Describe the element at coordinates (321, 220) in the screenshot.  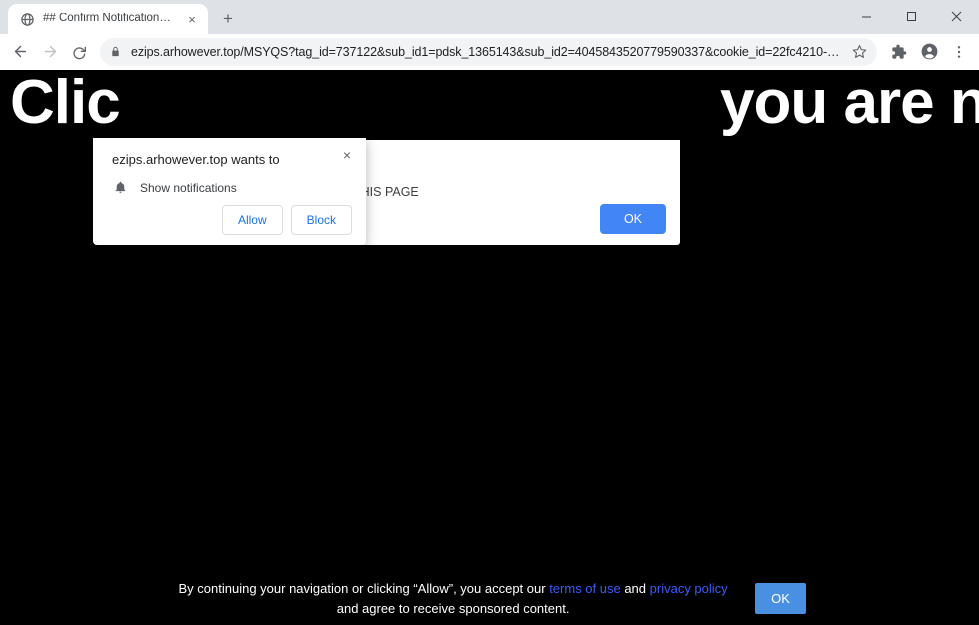
I see `block-button: Block` at that location.